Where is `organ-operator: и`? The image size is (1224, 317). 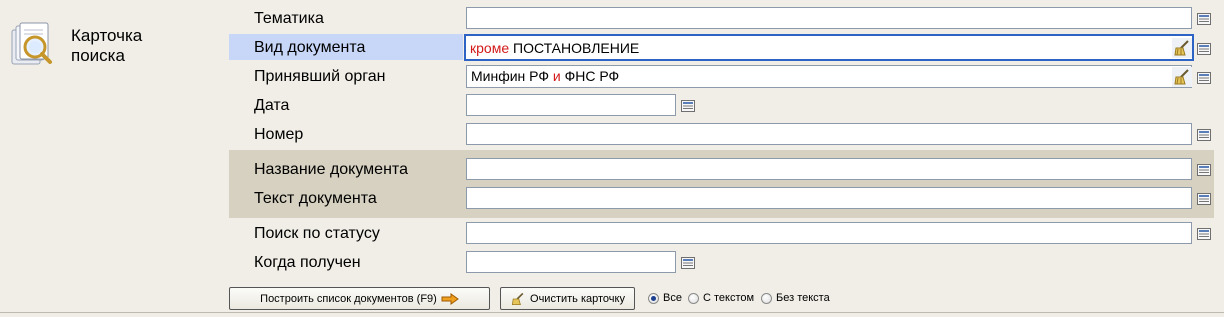 organ-operator: и is located at coordinates (556, 76).